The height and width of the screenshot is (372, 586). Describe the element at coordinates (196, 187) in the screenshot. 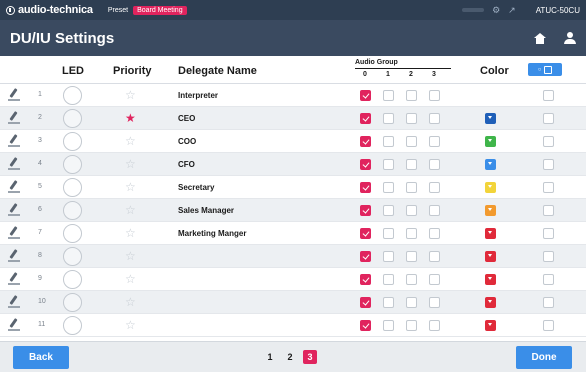

I see `delegate-name: Secretary` at that location.